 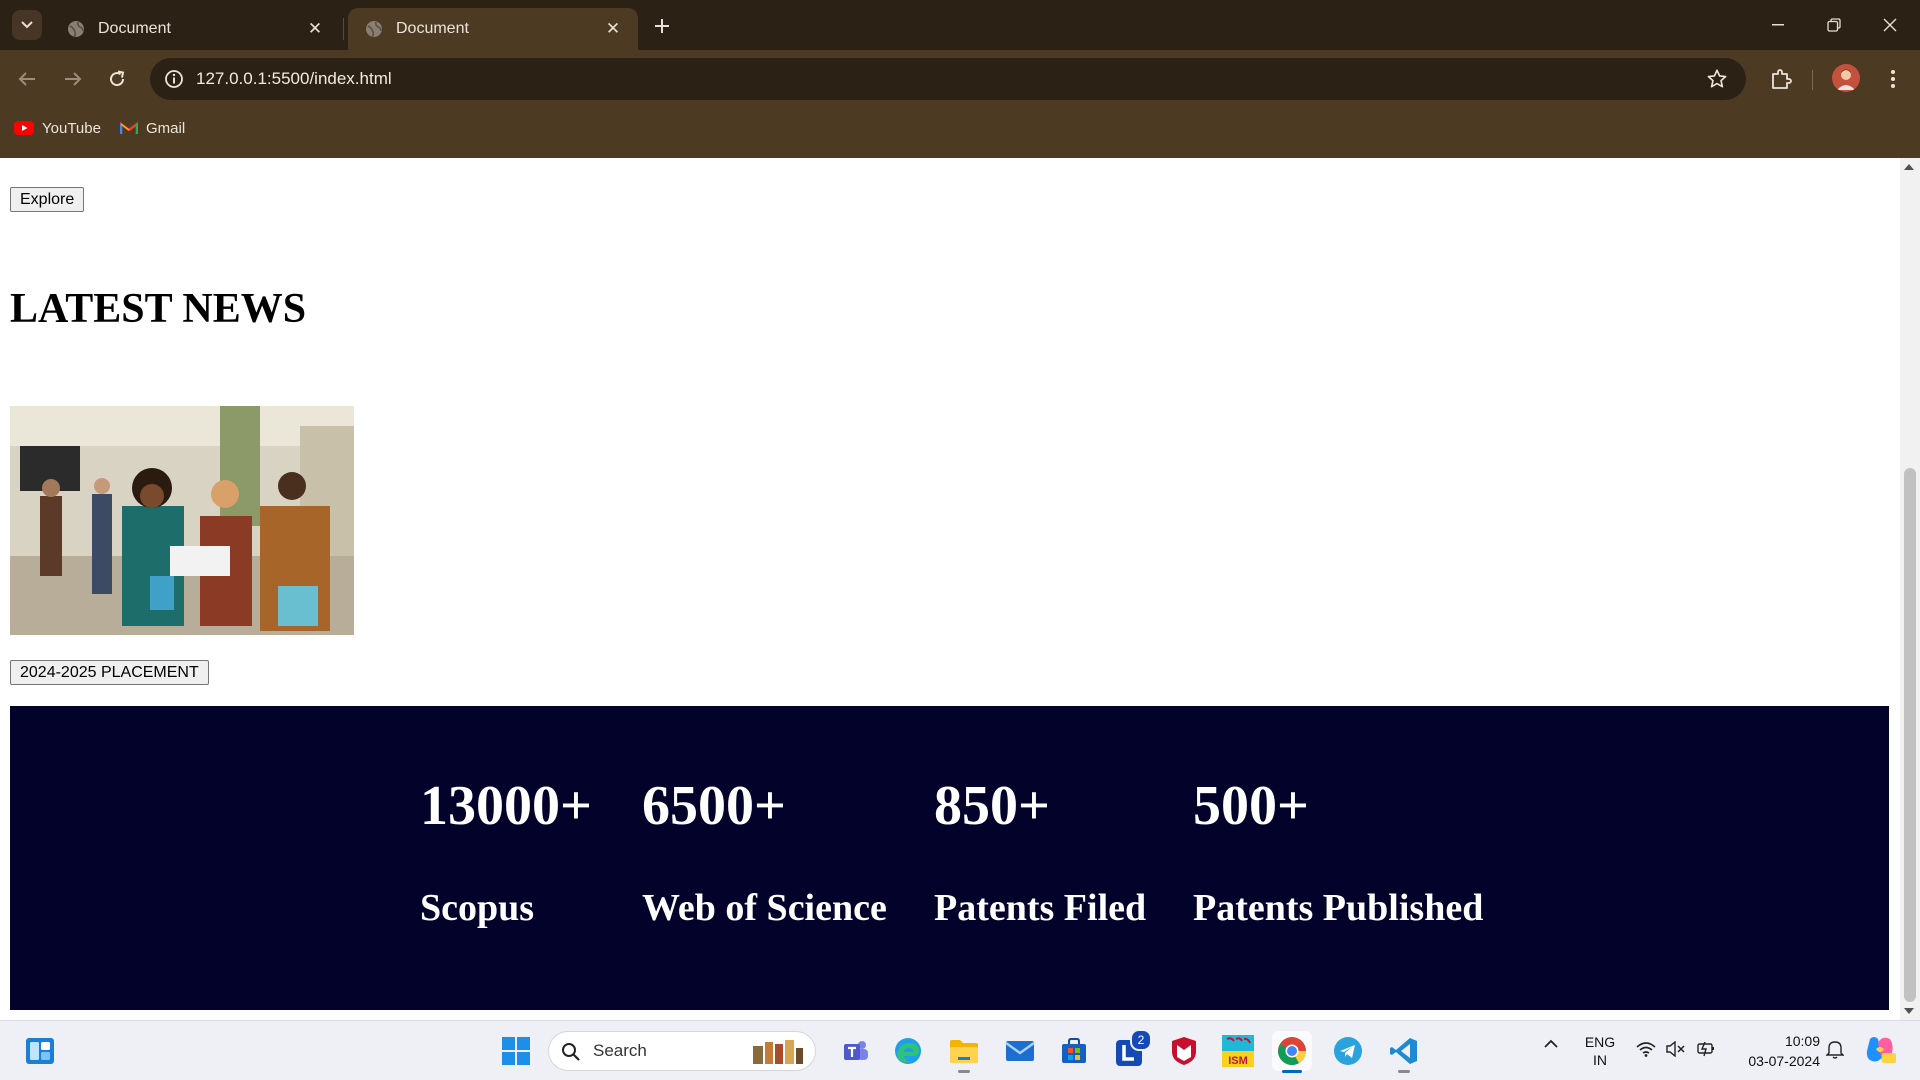 I want to click on mcafee-icon, so click(x=1184, y=1051).